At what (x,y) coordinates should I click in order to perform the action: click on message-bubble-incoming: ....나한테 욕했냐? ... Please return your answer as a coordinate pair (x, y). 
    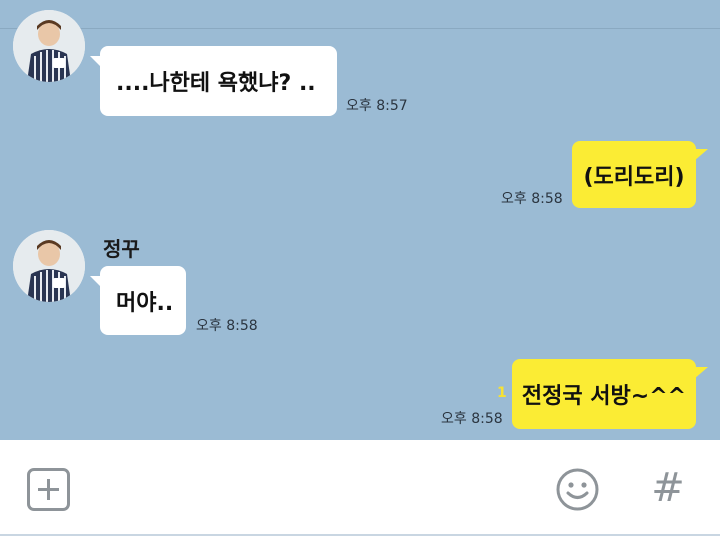
    Looking at the image, I should click on (213, 81).